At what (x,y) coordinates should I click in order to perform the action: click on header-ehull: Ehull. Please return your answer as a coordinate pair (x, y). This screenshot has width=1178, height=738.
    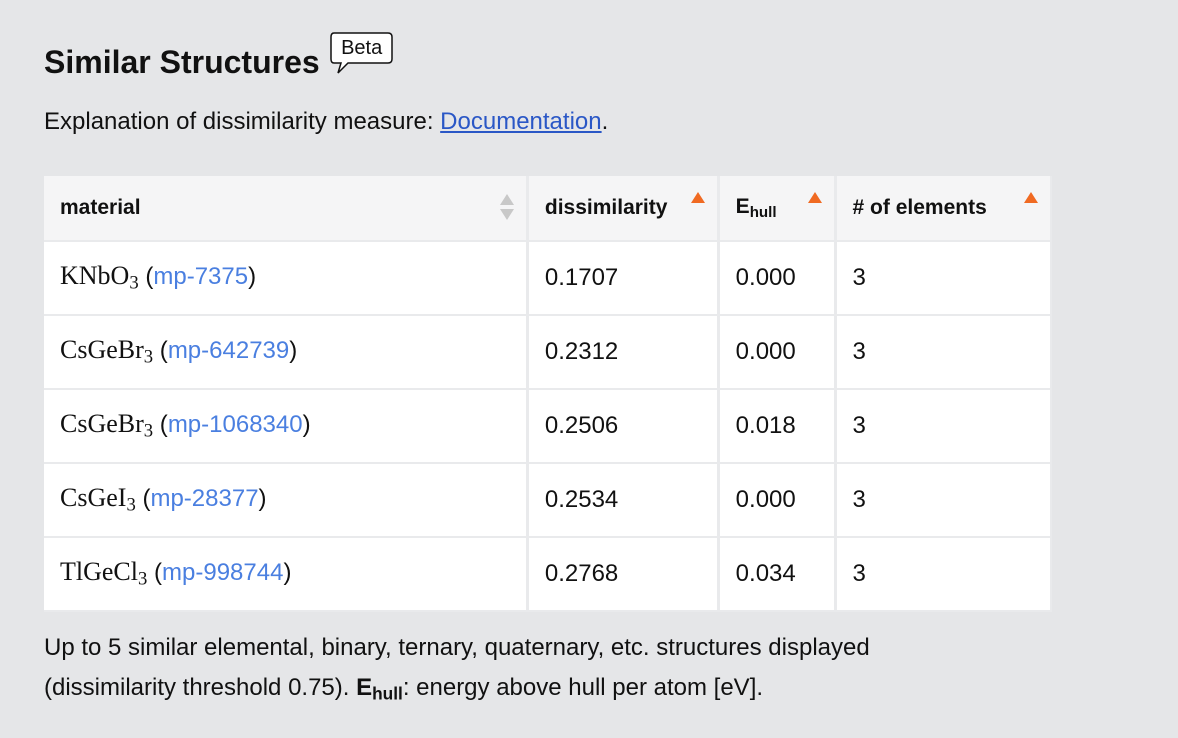
    Looking at the image, I should click on (776, 208).